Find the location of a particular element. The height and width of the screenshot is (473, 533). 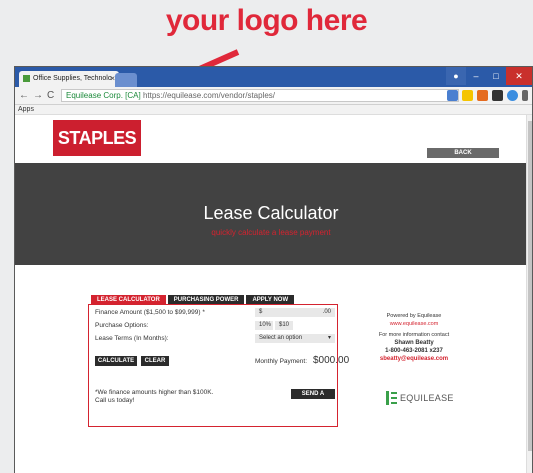

bookmark-star-icon is located at coordinates (467, 95).